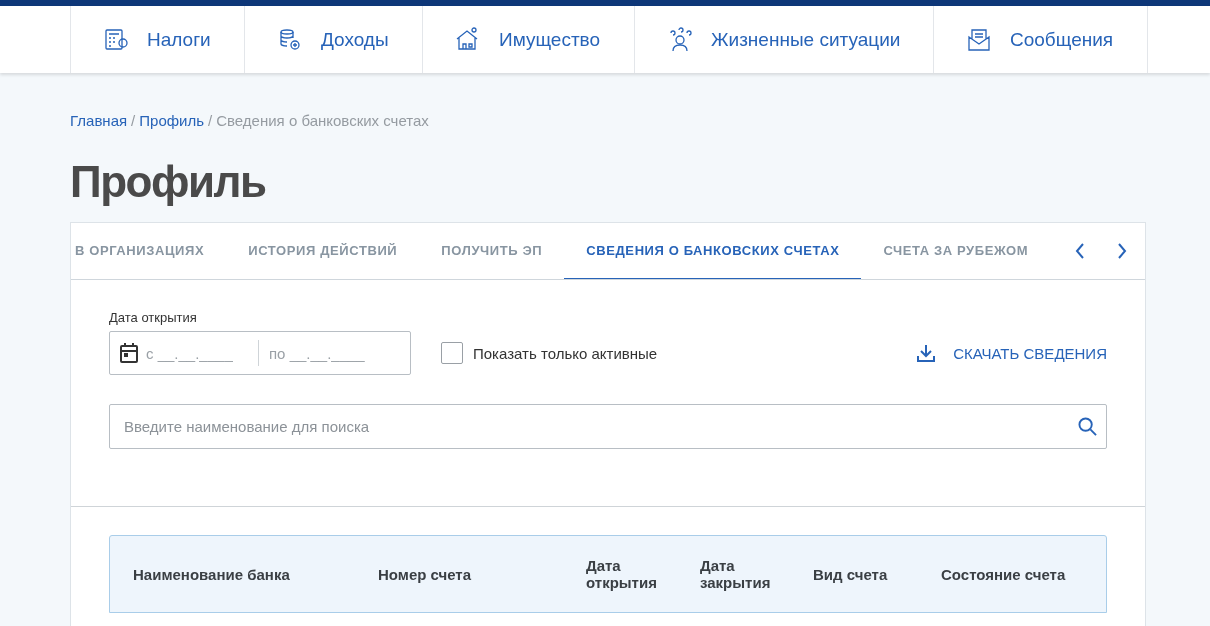 The height and width of the screenshot is (626, 1210). What do you see at coordinates (492, 251) in the screenshot?
I see `tab: ПОЛУЧИТЬ ЭП` at bounding box center [492, 251].